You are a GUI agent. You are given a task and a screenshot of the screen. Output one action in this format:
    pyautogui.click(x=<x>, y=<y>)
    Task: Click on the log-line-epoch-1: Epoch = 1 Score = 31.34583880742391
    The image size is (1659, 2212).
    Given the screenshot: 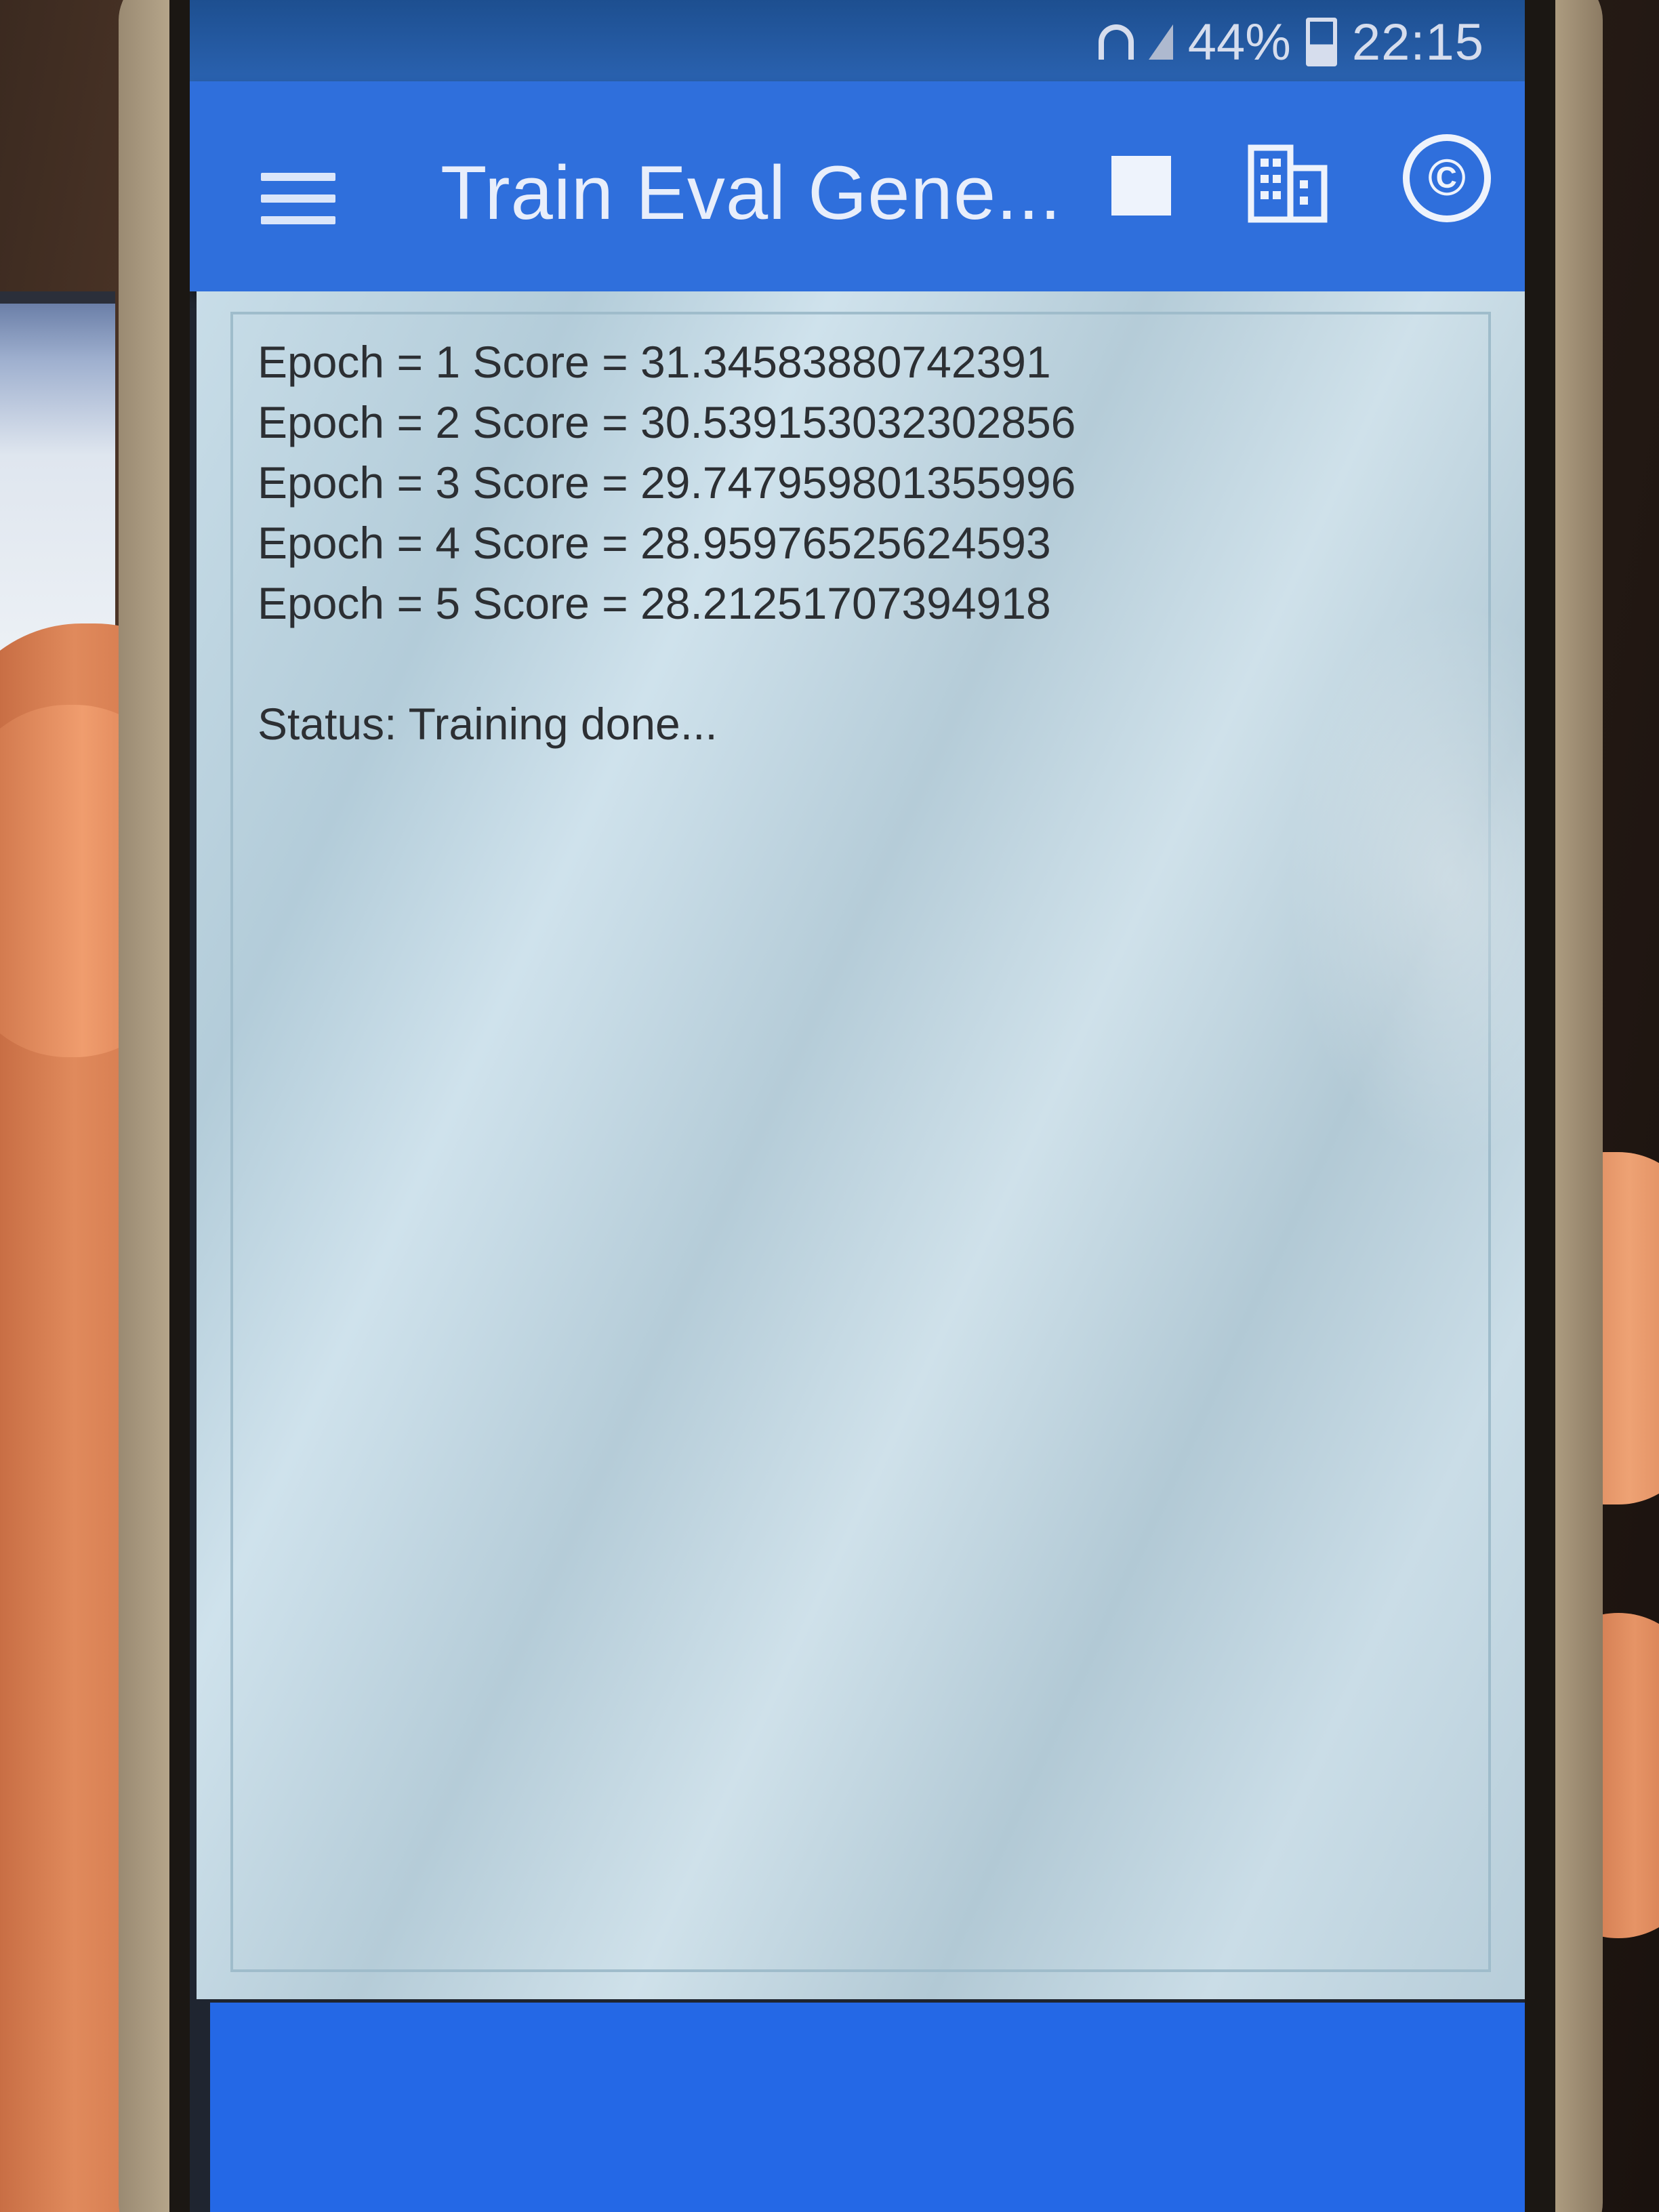 What is the action you would take?
    pyautogui.click(x=654, y=362)
    